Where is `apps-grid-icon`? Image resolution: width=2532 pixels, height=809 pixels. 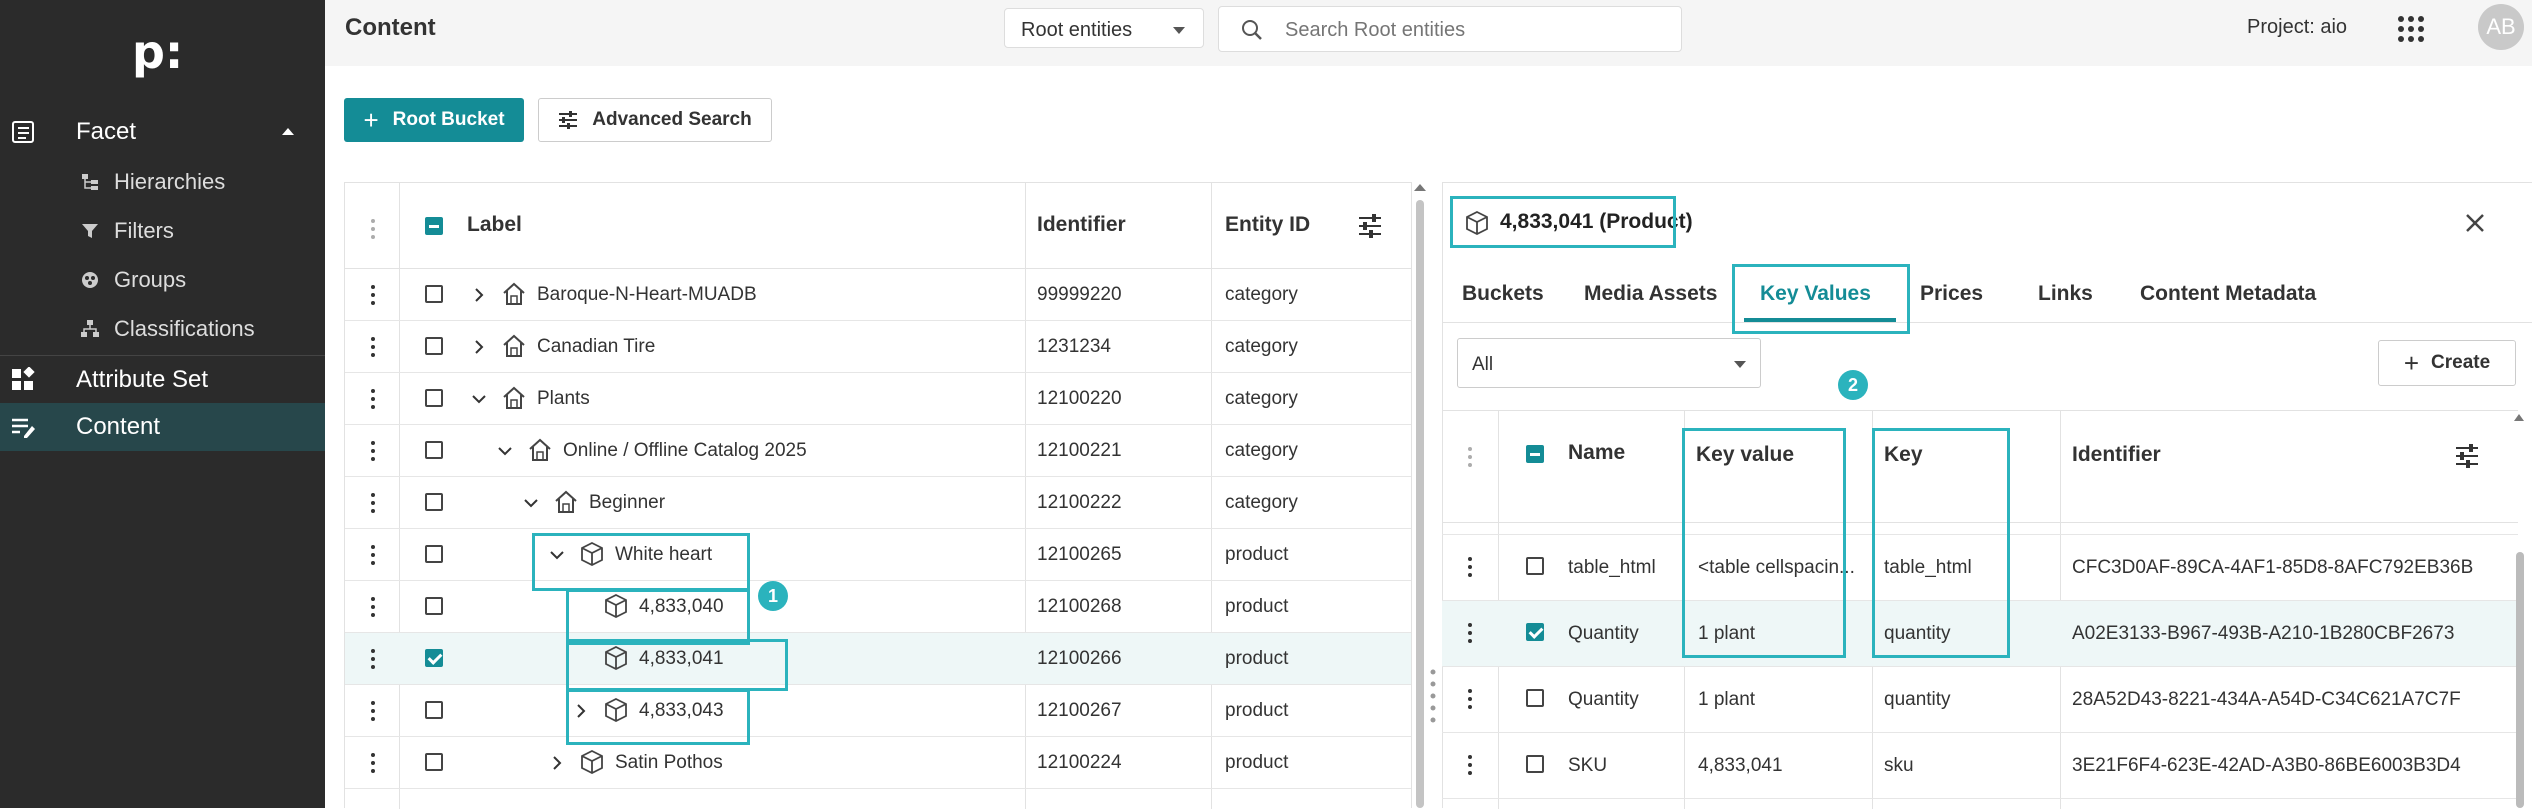 apps-grid-icon is located at coordinates (2411, 29).